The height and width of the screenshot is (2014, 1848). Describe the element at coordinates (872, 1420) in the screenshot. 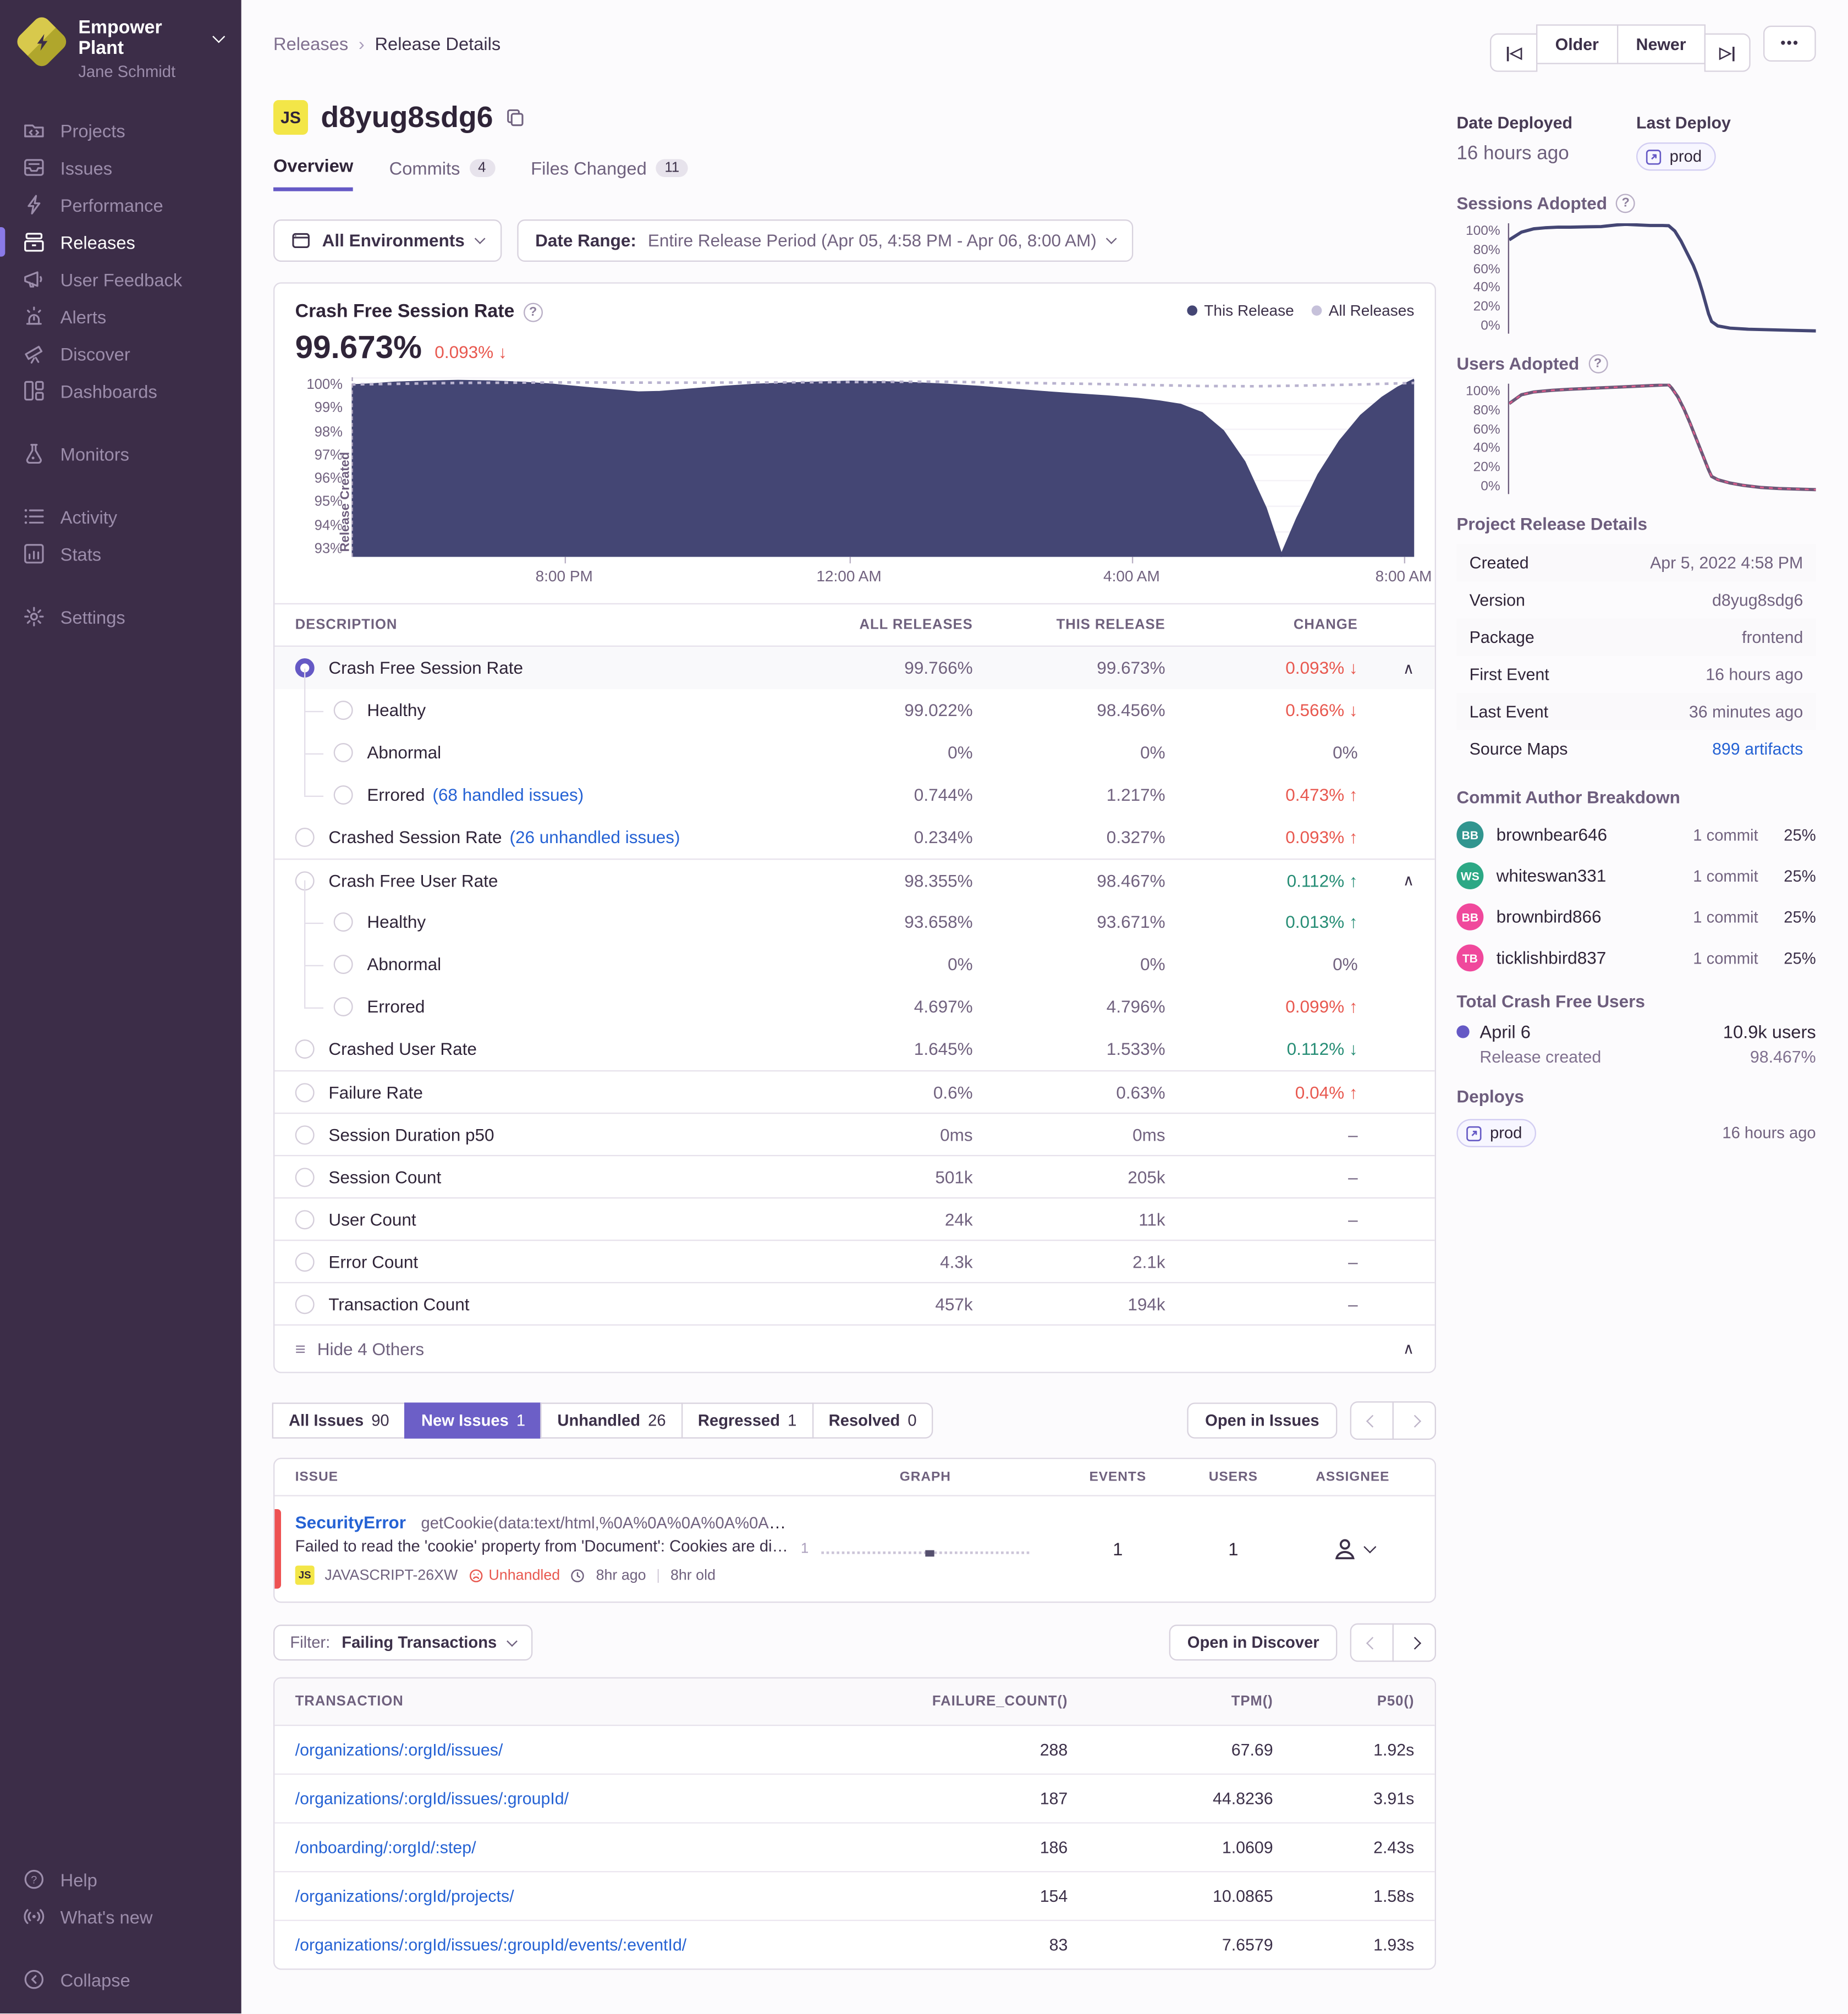

I see `issue-tab: Resolved 0` at that location.